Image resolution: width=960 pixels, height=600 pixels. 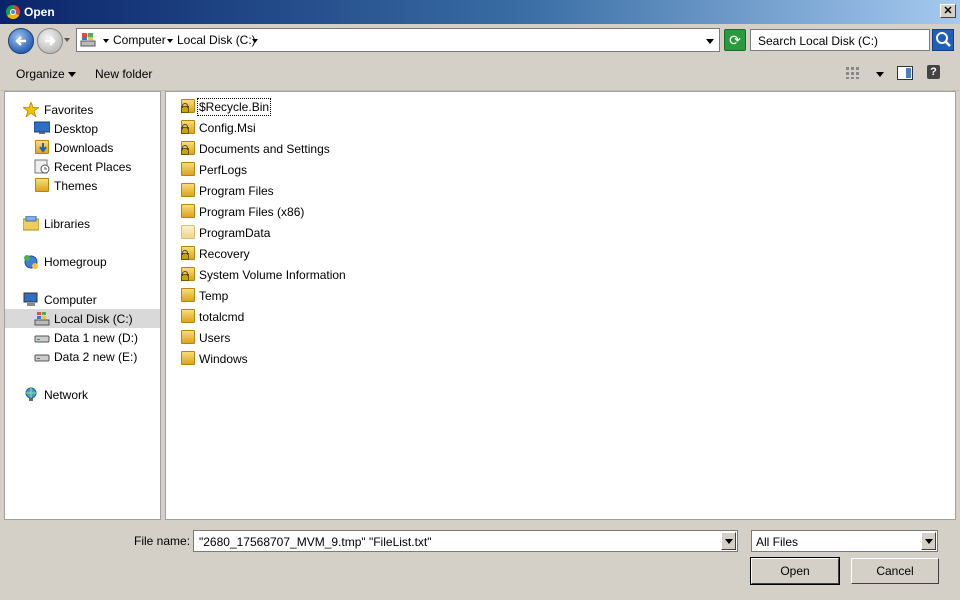 I want to click on nav-item-data-2-e: Data 2 new (E:), so click(x=82, y=356).